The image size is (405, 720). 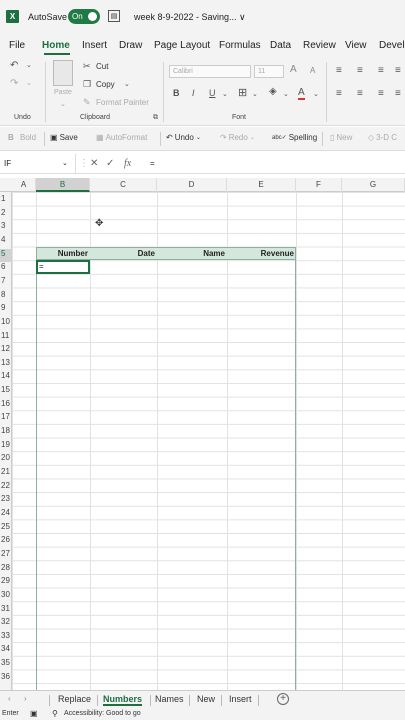 What do you see at coordinates (122, 102) in the screenshot?
I see `format-painter-button: Format Painter` at bounding box center [122, 102].